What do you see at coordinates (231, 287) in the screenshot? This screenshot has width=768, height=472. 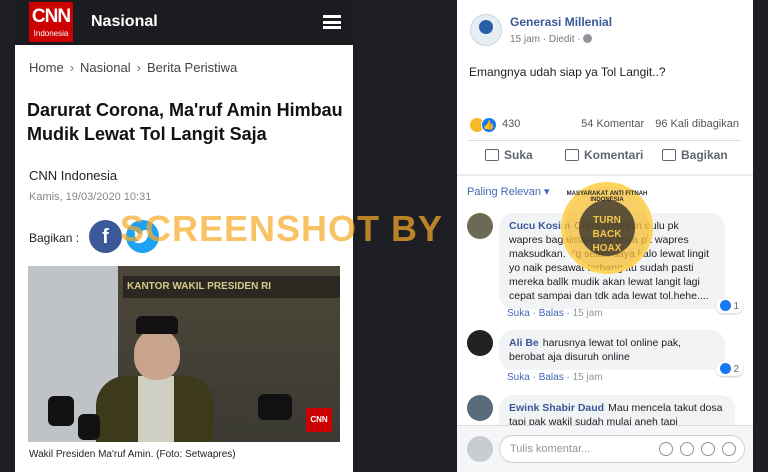 I see `photo-sign: KANTOR WAKIL PRESIDEN RI` at bounding box center [231, 287].